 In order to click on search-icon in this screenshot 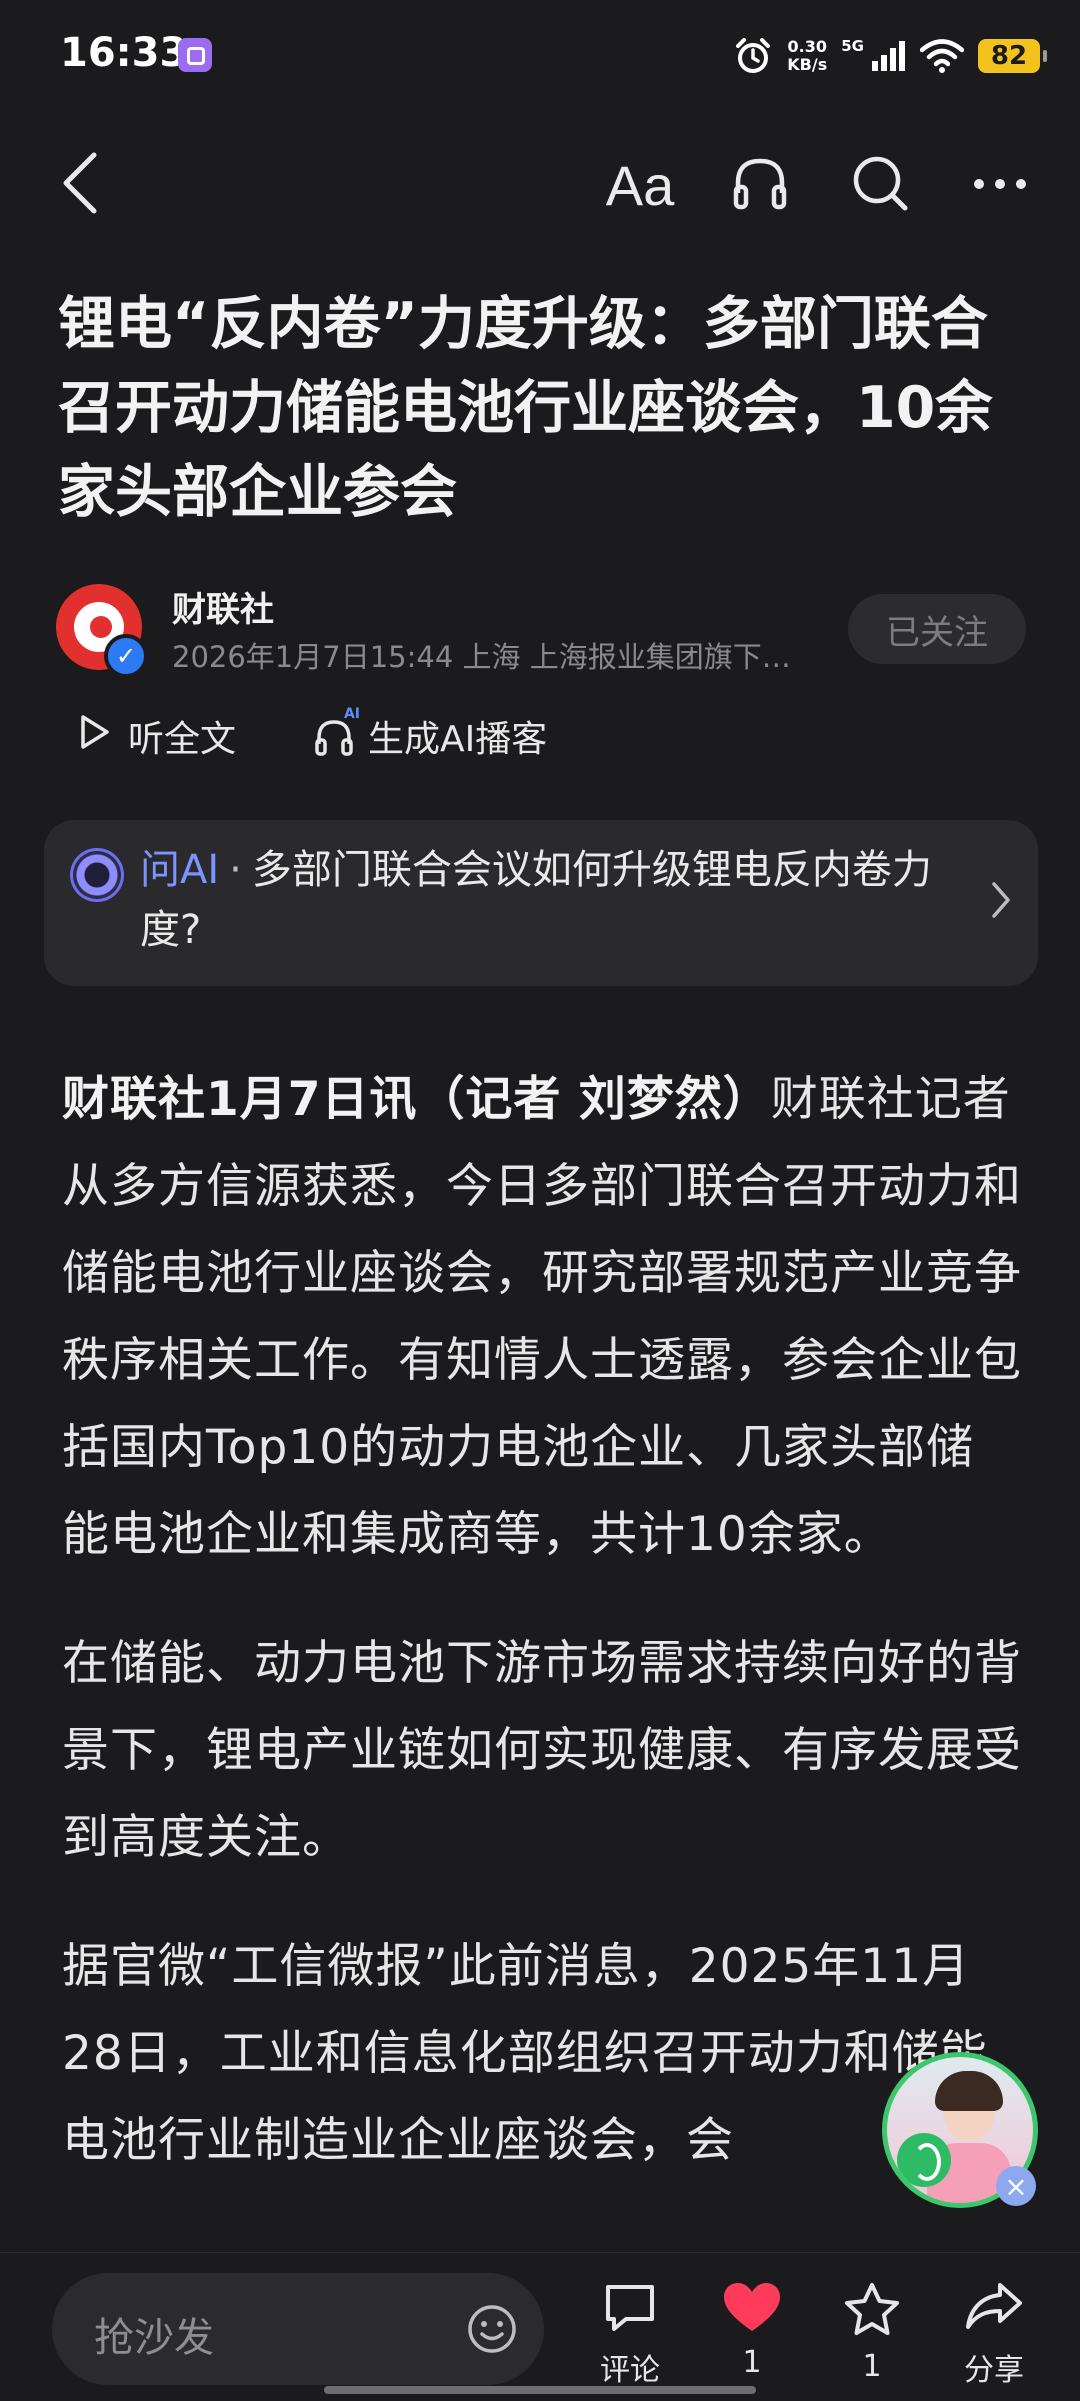, I will do `click(880, 185)`.